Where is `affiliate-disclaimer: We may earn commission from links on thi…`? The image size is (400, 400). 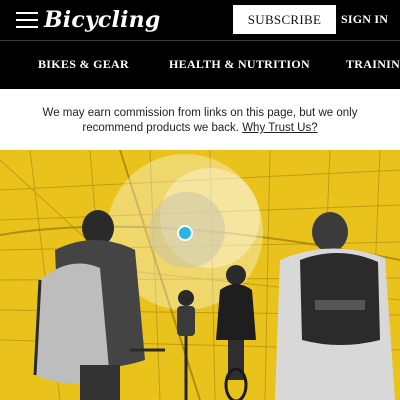
affiliate-disclaimer: We may earn commission from links on thi… is located at coordinates (200, 121).